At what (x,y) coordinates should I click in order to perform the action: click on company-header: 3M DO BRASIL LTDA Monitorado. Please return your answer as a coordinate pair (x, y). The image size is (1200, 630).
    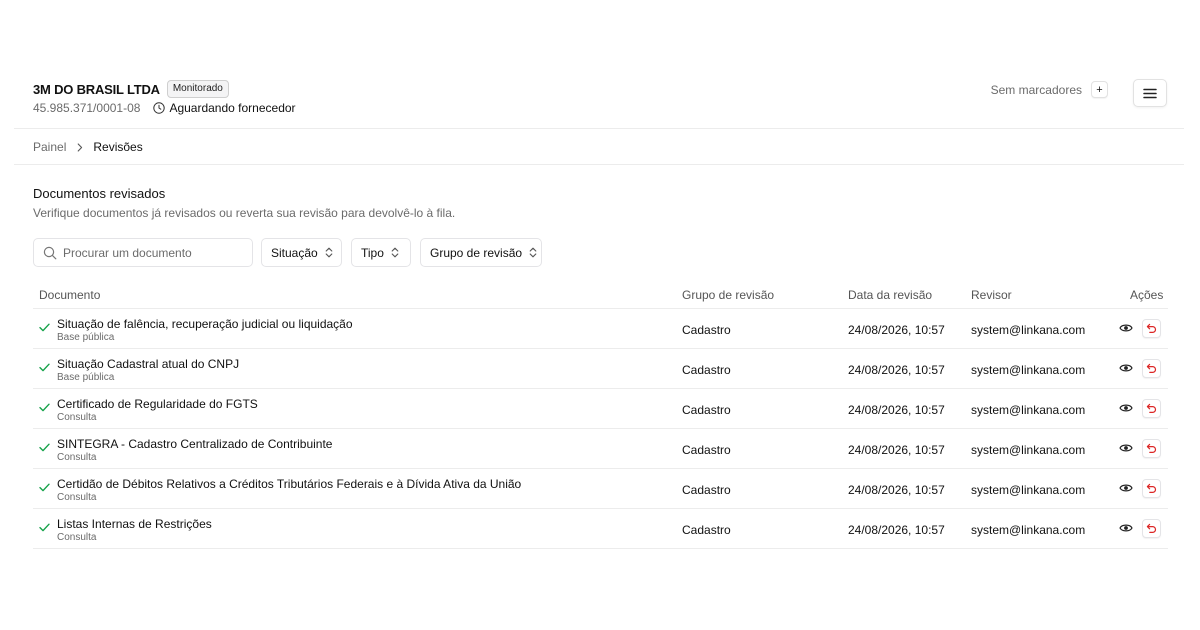
    Looking at the image, I should click on (131, 89).